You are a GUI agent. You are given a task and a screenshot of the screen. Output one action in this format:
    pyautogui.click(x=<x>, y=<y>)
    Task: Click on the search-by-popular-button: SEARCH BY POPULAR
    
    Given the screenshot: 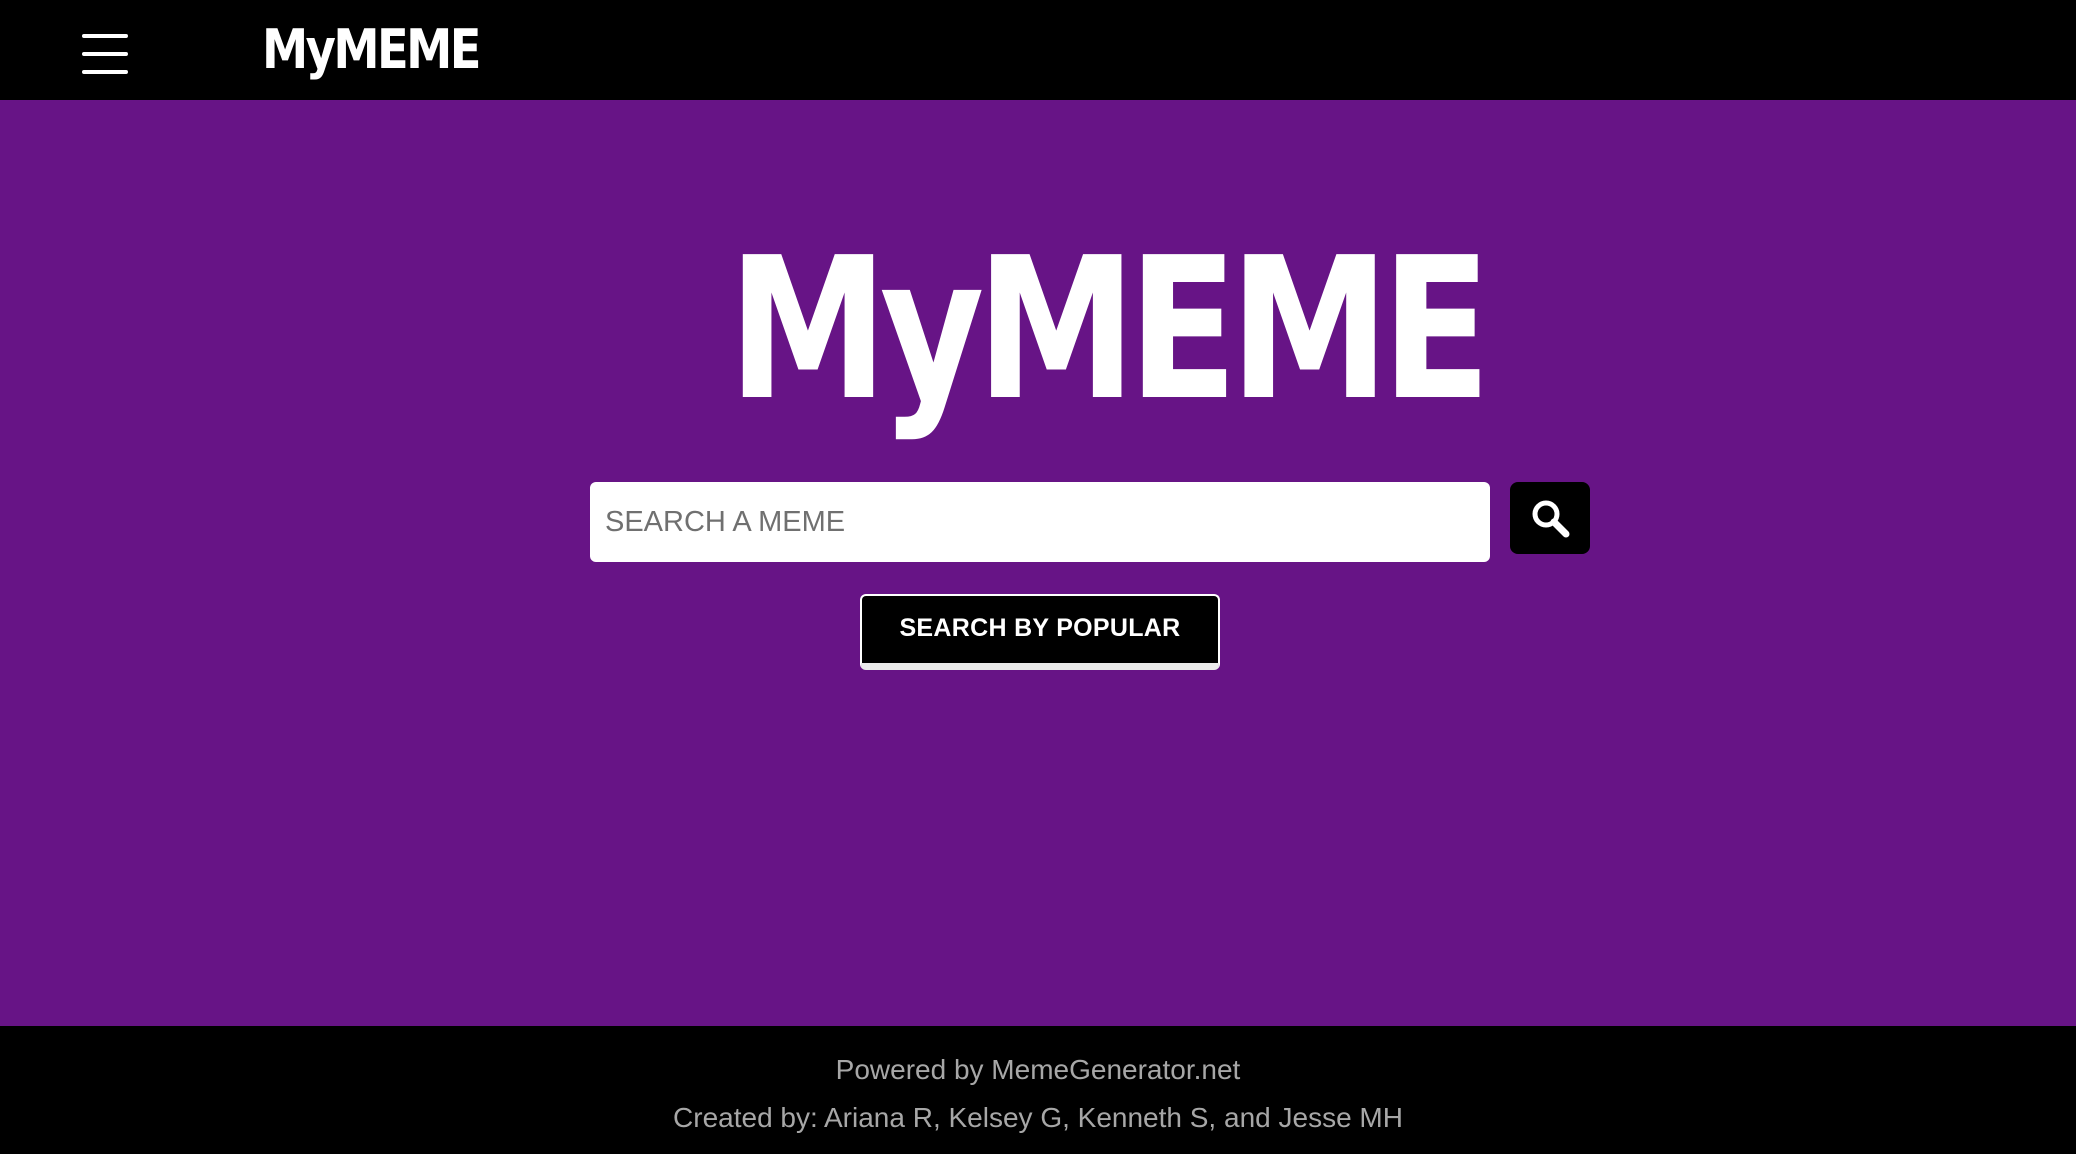 What is the action you would take?
    pyautogui.click(x=1040, y=632)
    